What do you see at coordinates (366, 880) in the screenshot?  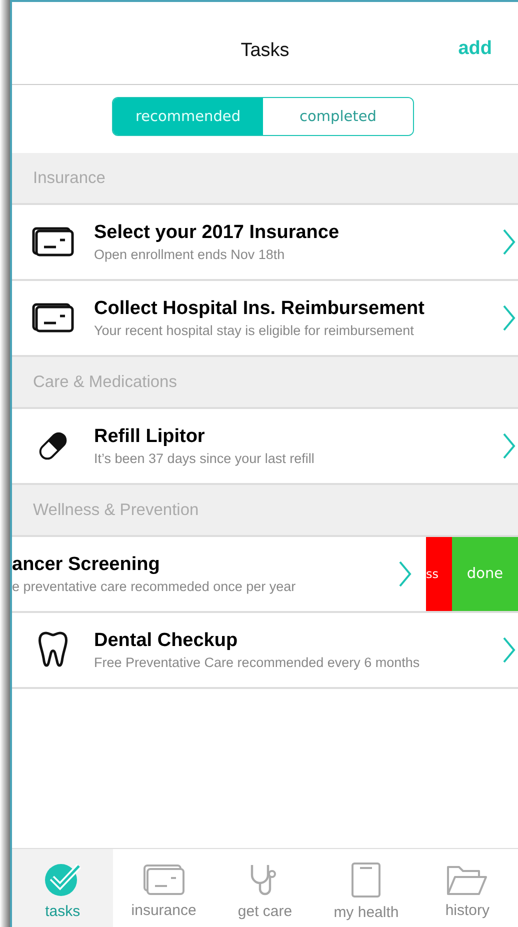 I see `clipboard-icon` at bounding box center [366, 880].